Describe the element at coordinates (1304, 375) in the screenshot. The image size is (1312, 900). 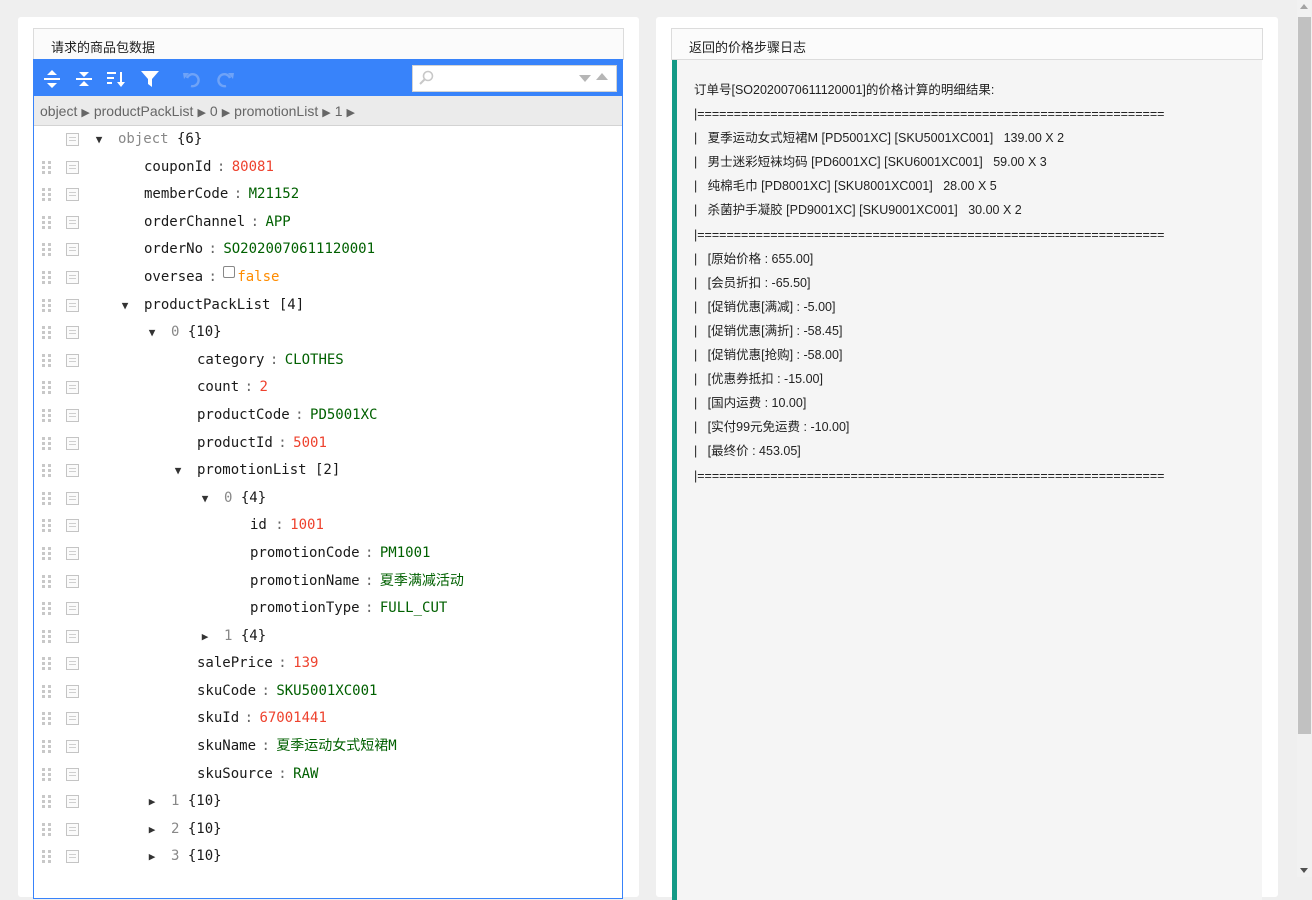
I see `scrollbar-thumb` at that location.